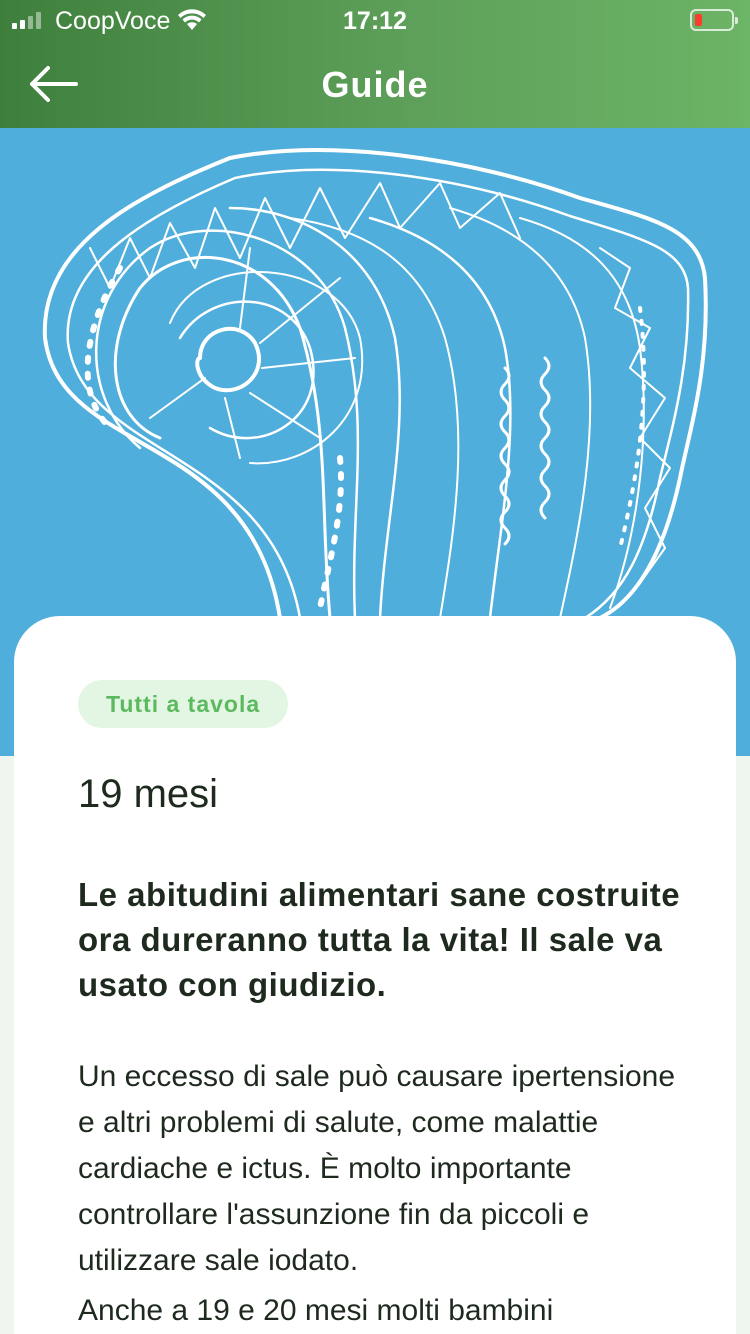 This screenshot has width=750, height=1334. Describe the element at coordinates (375, 84) in the screenshot. I see `page-title: Guide` at that location.